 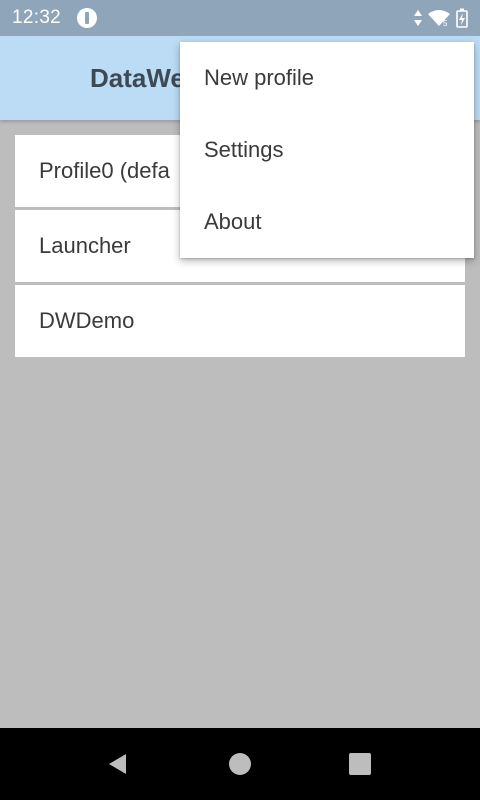 What do you see at coordinates (137, 77) in the screenshot?
I see `page-title: DataWe` at bounding box center [137, 77].